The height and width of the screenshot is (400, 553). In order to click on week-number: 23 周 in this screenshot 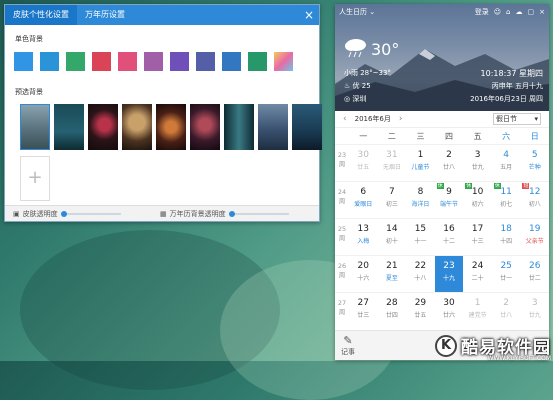, I will do `click(342, 159)`.